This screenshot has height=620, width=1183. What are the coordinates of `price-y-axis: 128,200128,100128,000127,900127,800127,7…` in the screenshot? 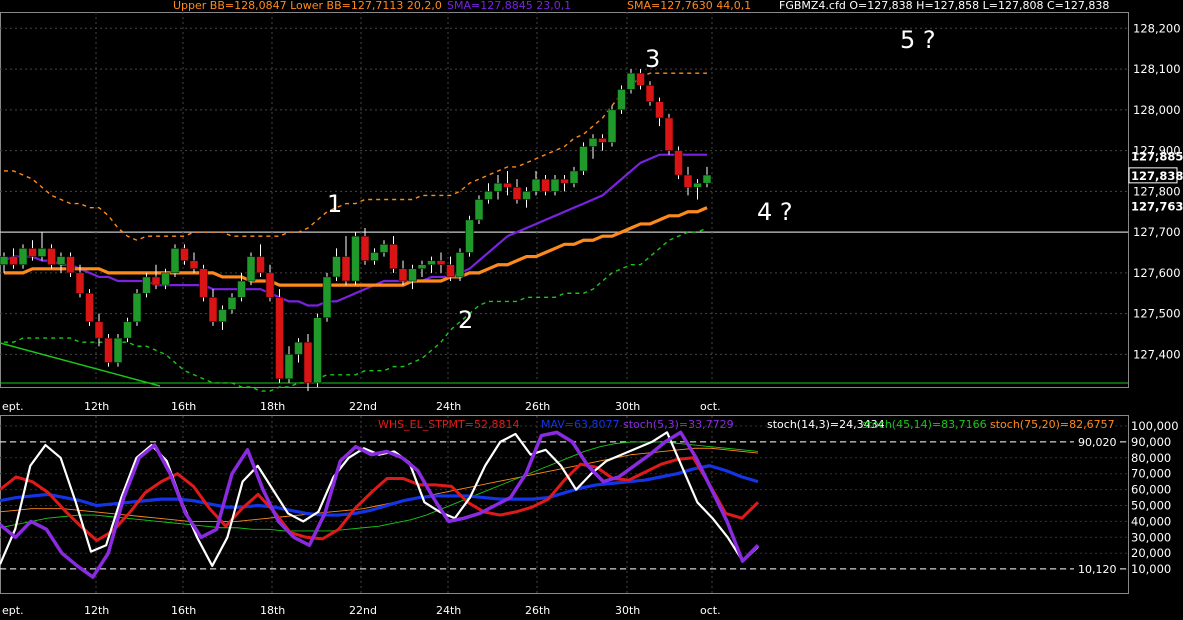 It's located at (1155, 191).